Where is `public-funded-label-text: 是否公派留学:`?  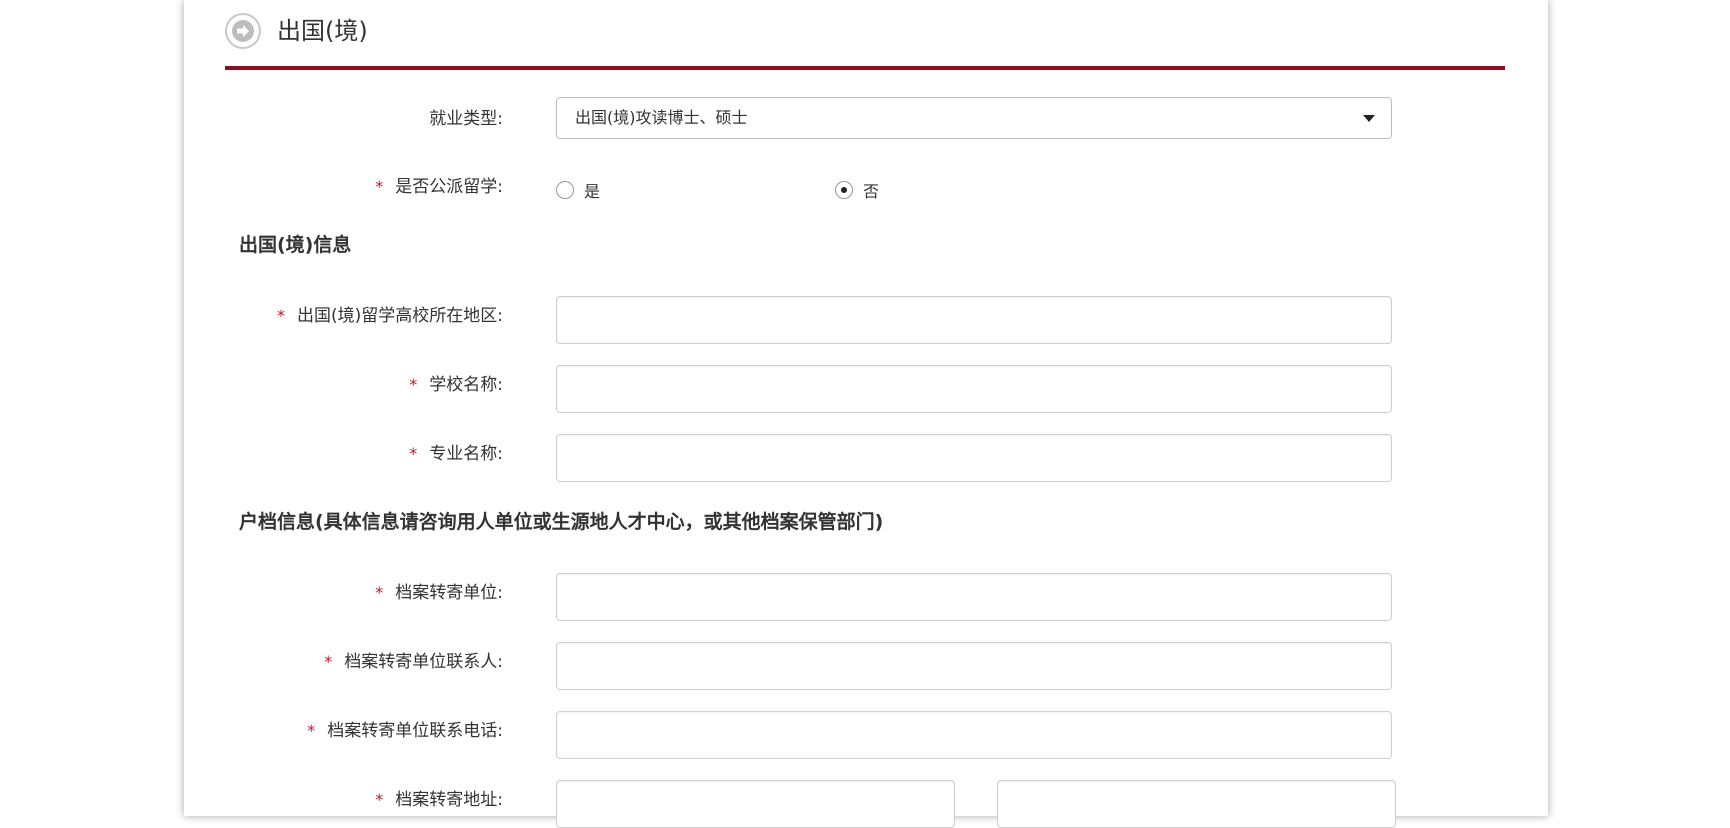 public-funded-label-text: 是否公派留学: is located at coordinates (449, 187).